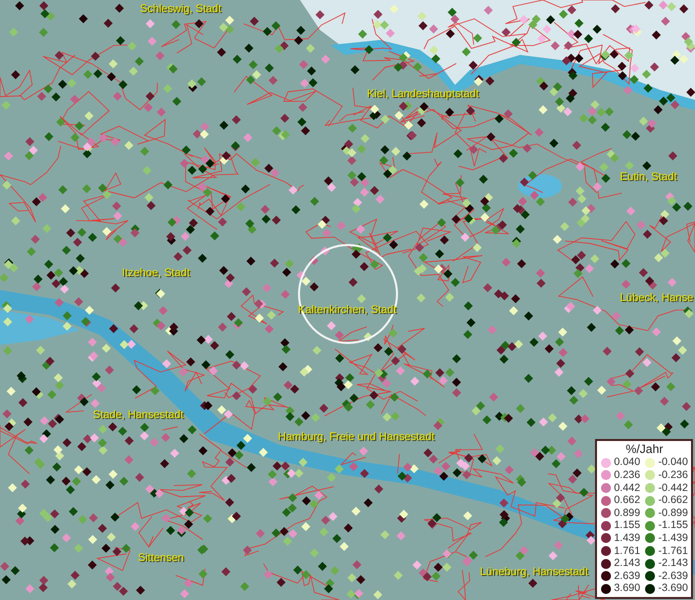  Describe the element at coordinates (648, 177) in the screenshot. I see `place-label: Eutin, Stadt` at that location.